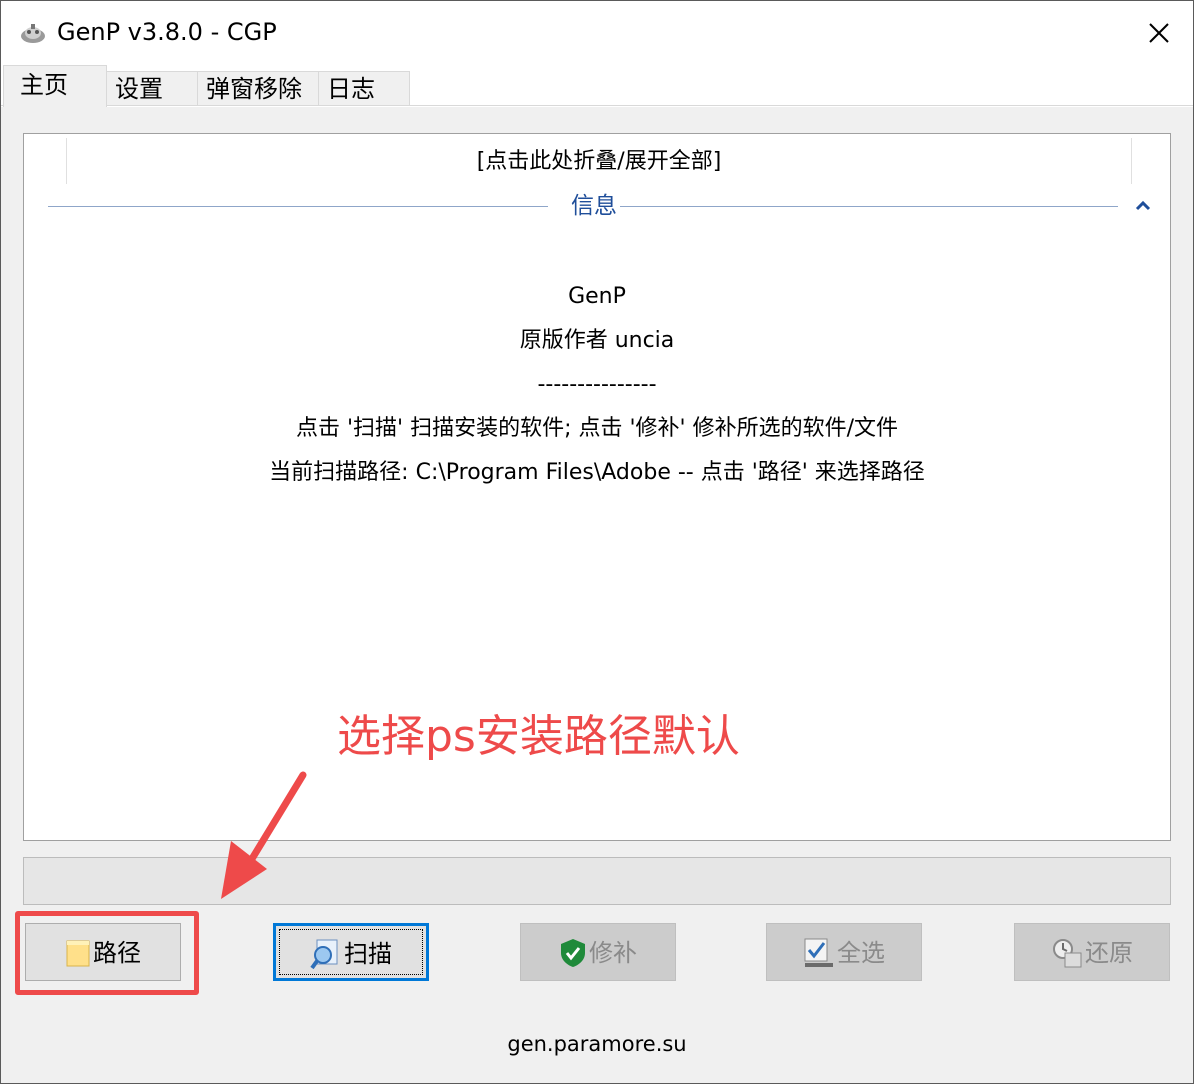 This screenshot has height=1084, width=1194. Describe the element at coordinates (597, 881) in the screenshot. I see `progress-bar` at that location.